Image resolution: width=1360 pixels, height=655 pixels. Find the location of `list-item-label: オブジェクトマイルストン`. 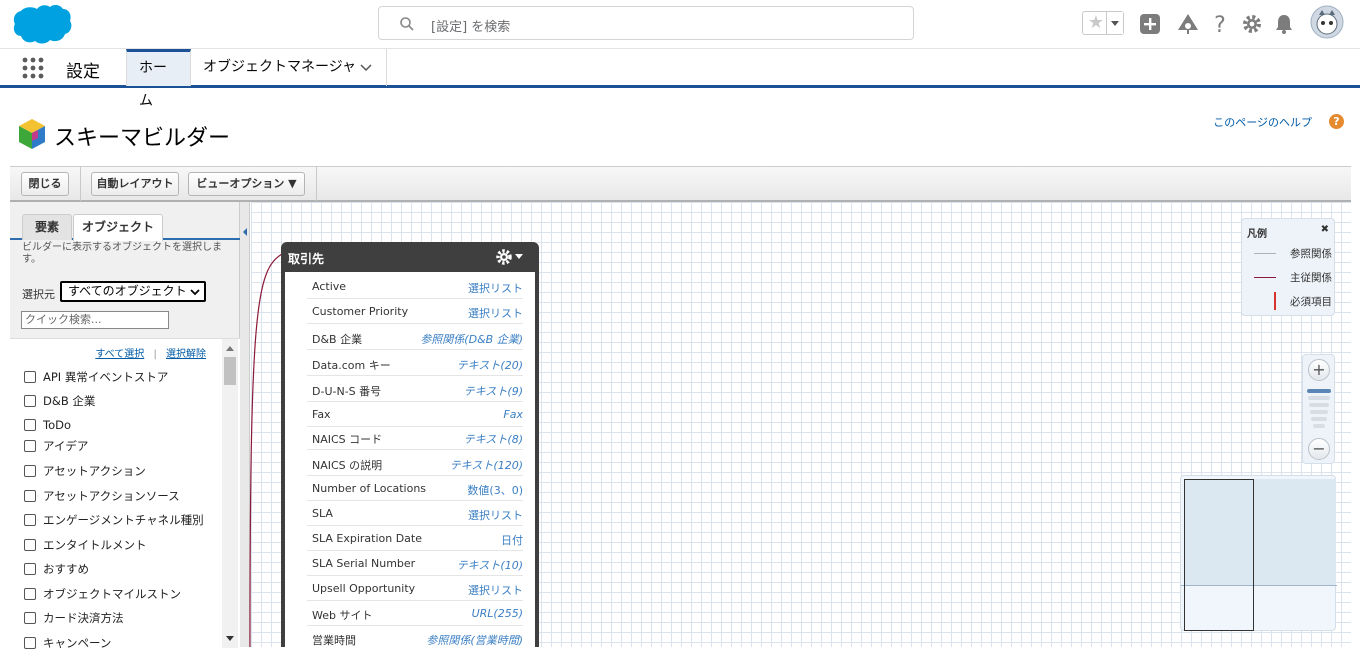

list-item-label: オブジェクトマイルストン is located at coordinates (112, 594).